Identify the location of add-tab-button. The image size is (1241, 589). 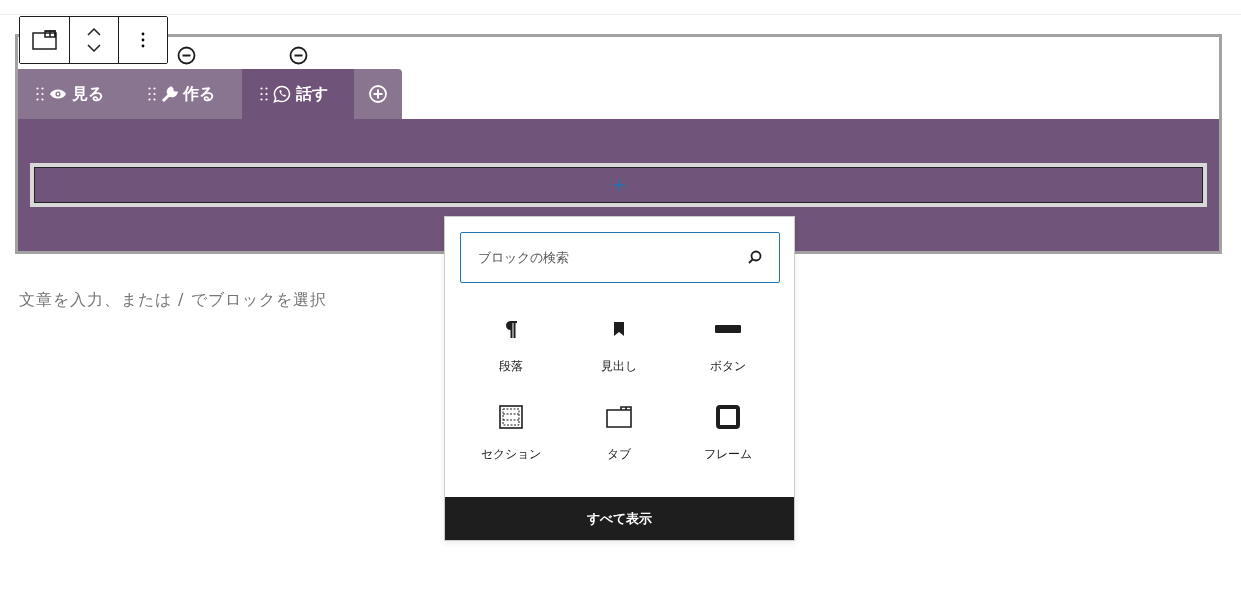
(378, 94).